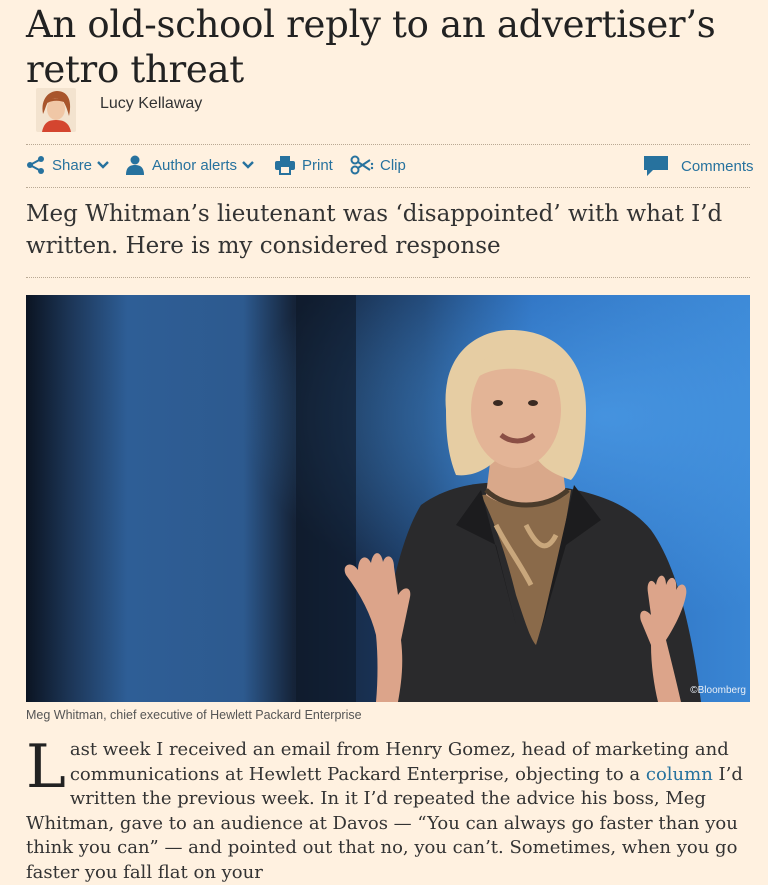  I want to click on share-icon, so click(35, 165).